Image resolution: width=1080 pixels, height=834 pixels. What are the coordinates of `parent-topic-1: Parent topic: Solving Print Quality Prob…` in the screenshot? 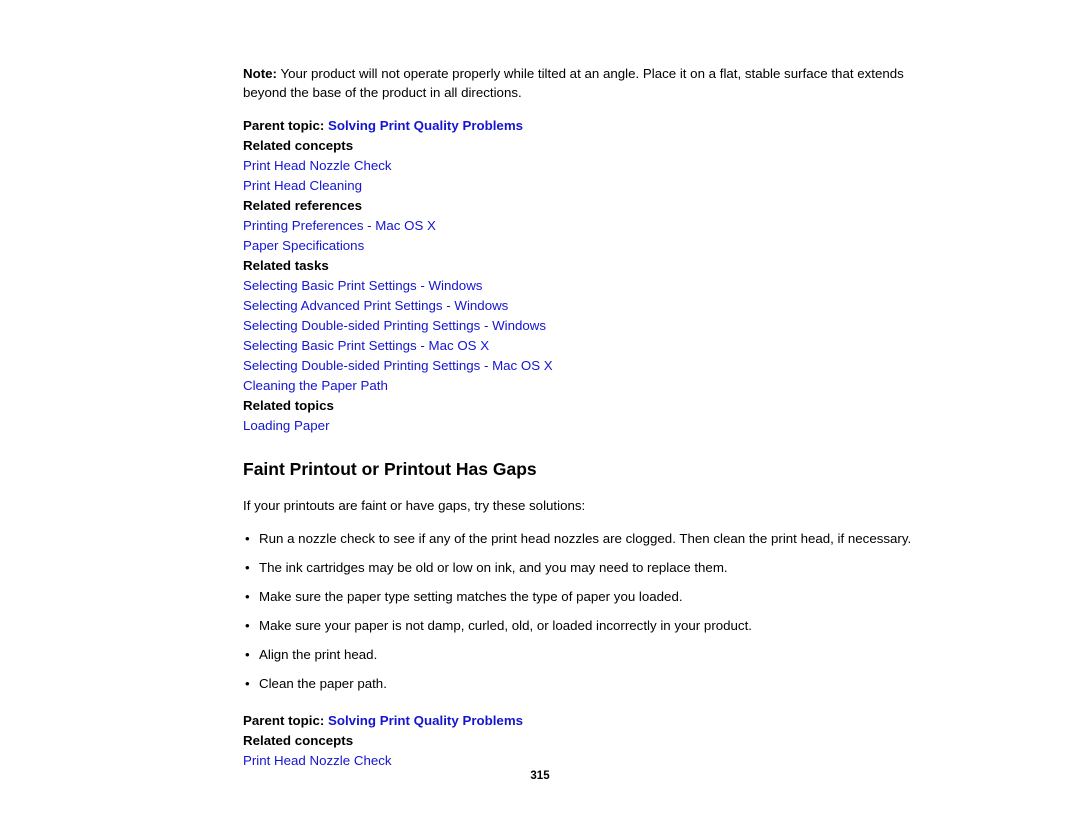 It's located at (588, 126).